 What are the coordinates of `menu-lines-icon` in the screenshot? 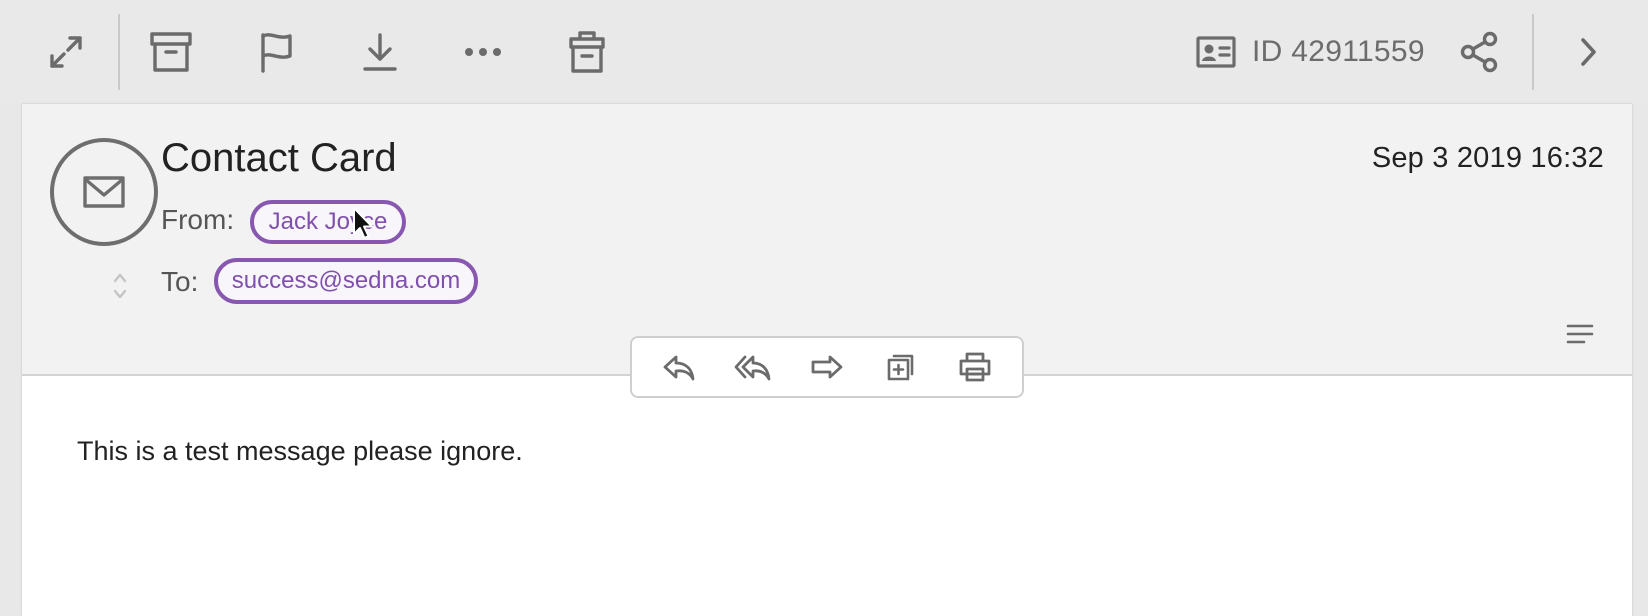 It's located at (1580, 334).